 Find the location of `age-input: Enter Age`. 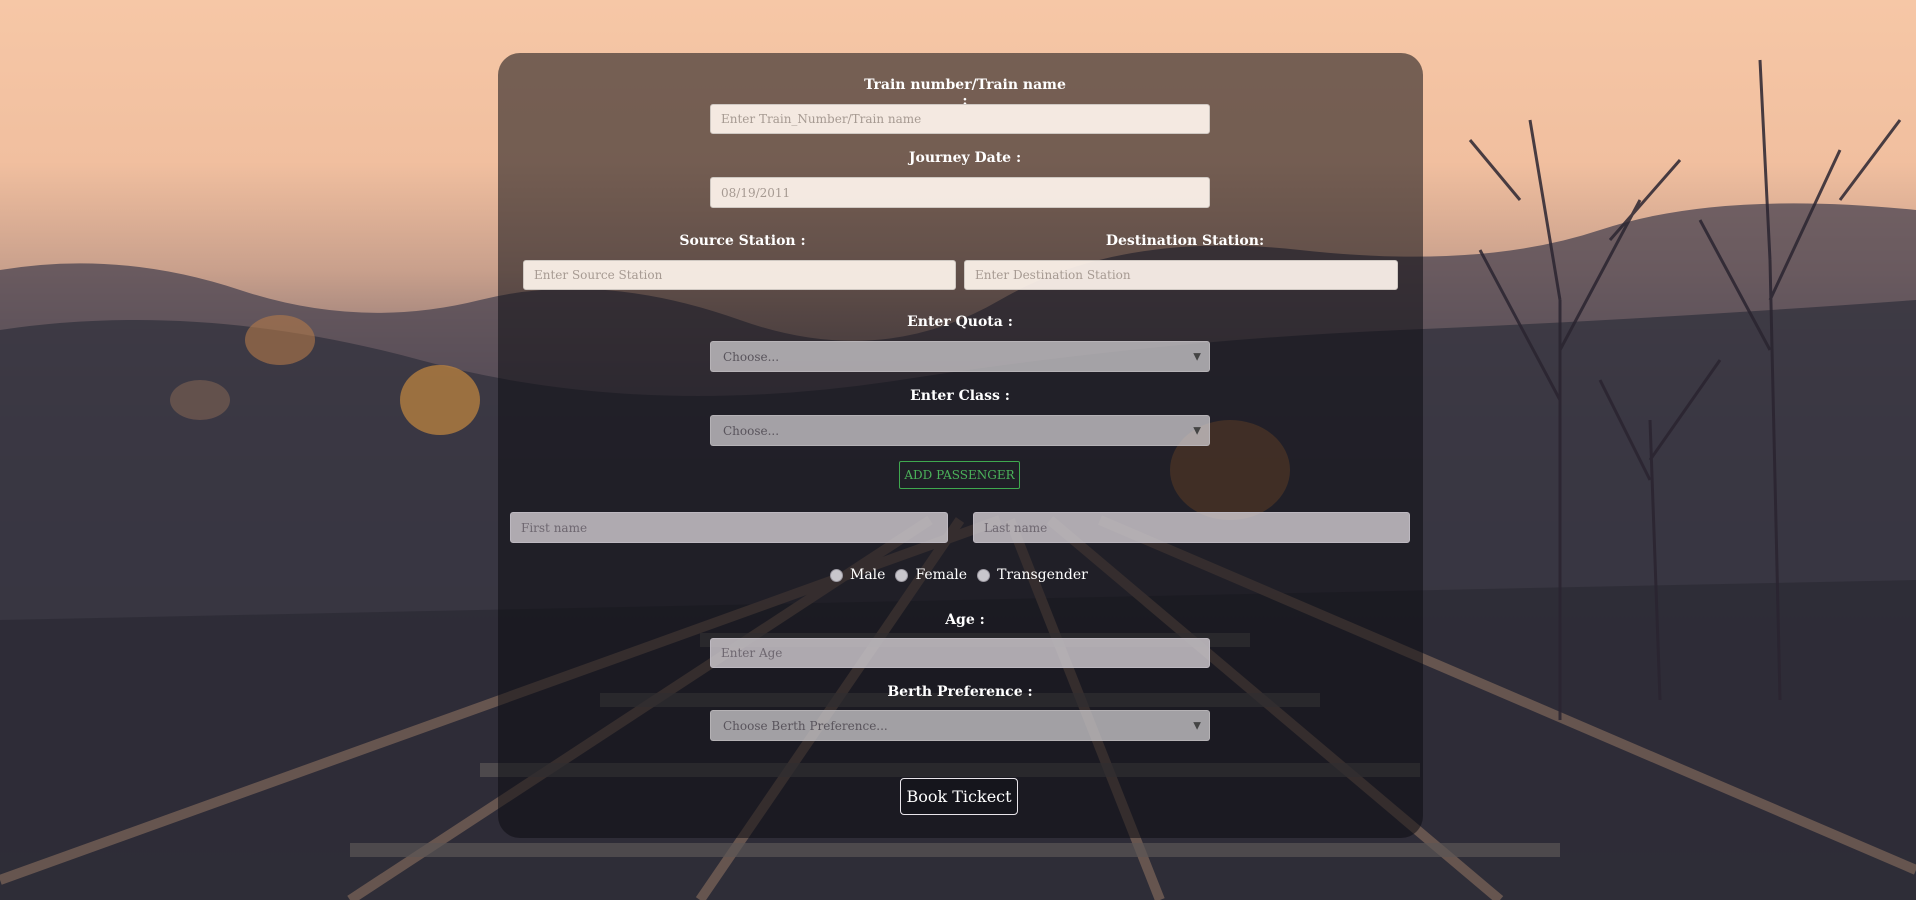

age-input: Enter Age is located at coordinates (960, 653).